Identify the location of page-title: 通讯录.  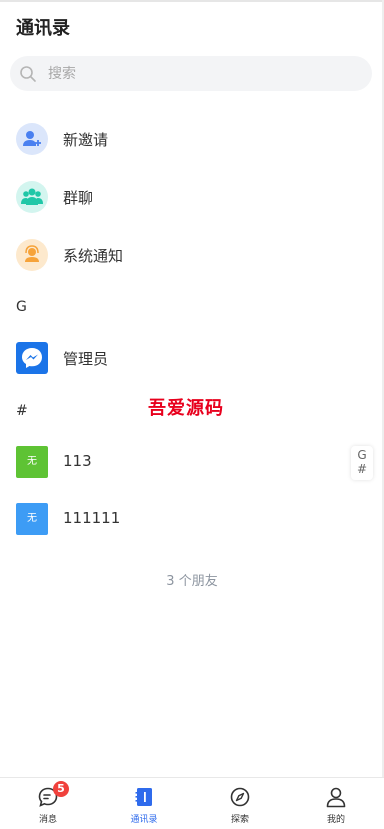
(43, 28).